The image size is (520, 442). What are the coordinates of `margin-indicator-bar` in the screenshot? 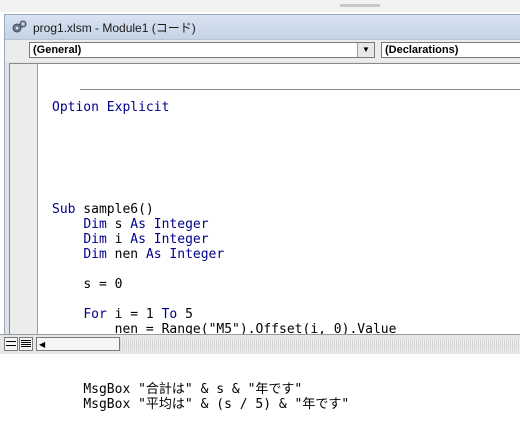 It's located at (24, 211).